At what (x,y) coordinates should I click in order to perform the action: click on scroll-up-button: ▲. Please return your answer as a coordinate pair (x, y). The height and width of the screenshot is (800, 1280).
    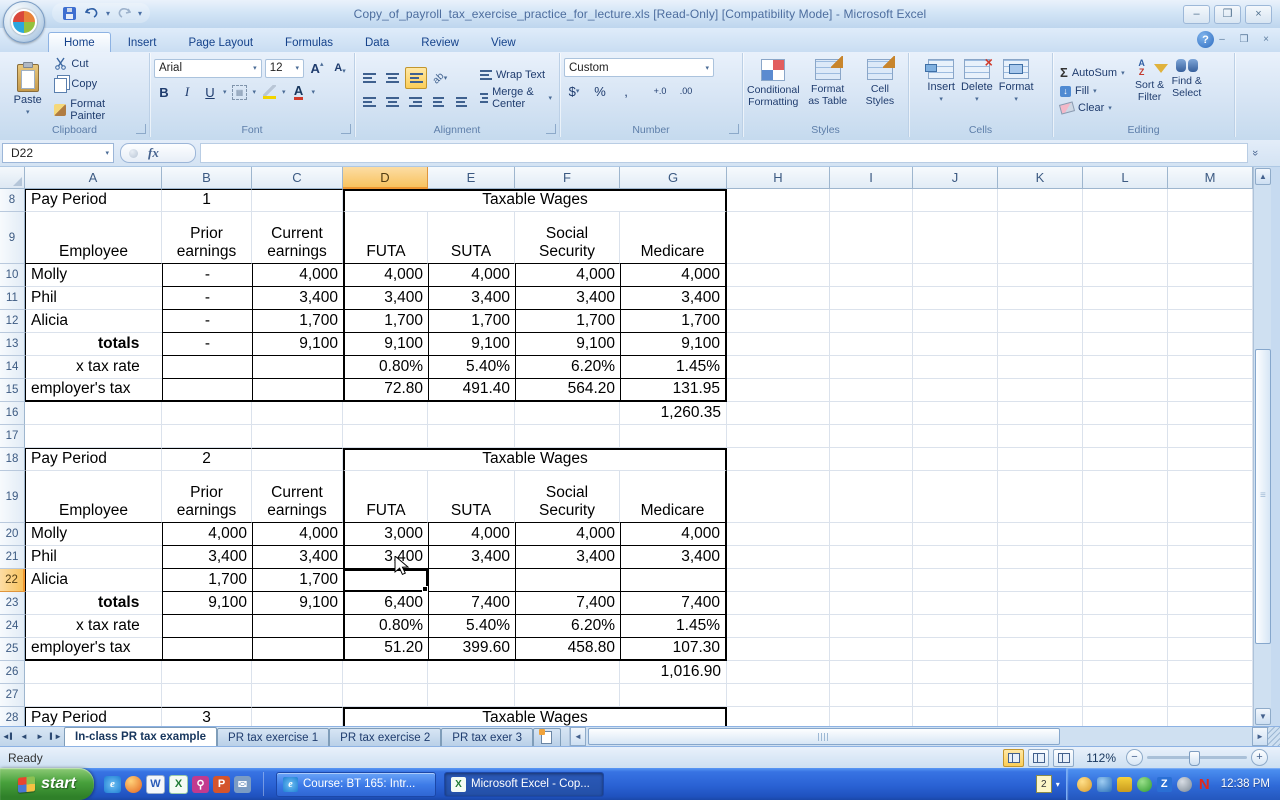
    Looking at the image, I should click on (1263, 176).